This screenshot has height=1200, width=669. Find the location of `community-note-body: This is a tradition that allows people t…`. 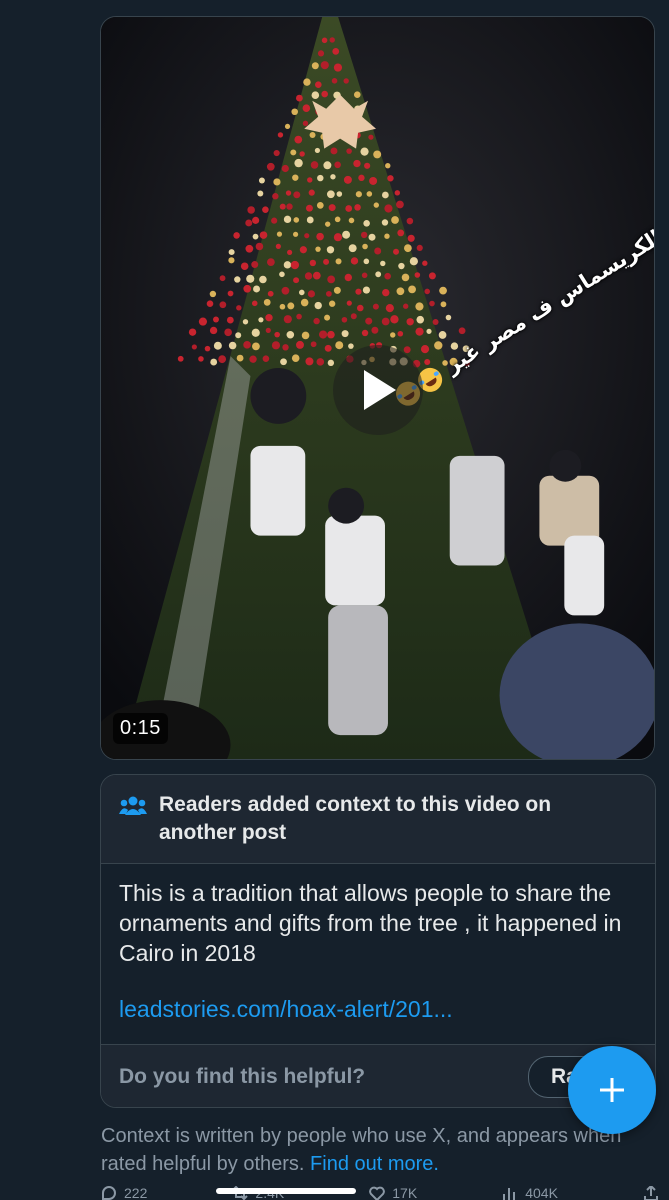

community-note-body: This is a tradition that allows people t… is located at coordinates (378, 954).